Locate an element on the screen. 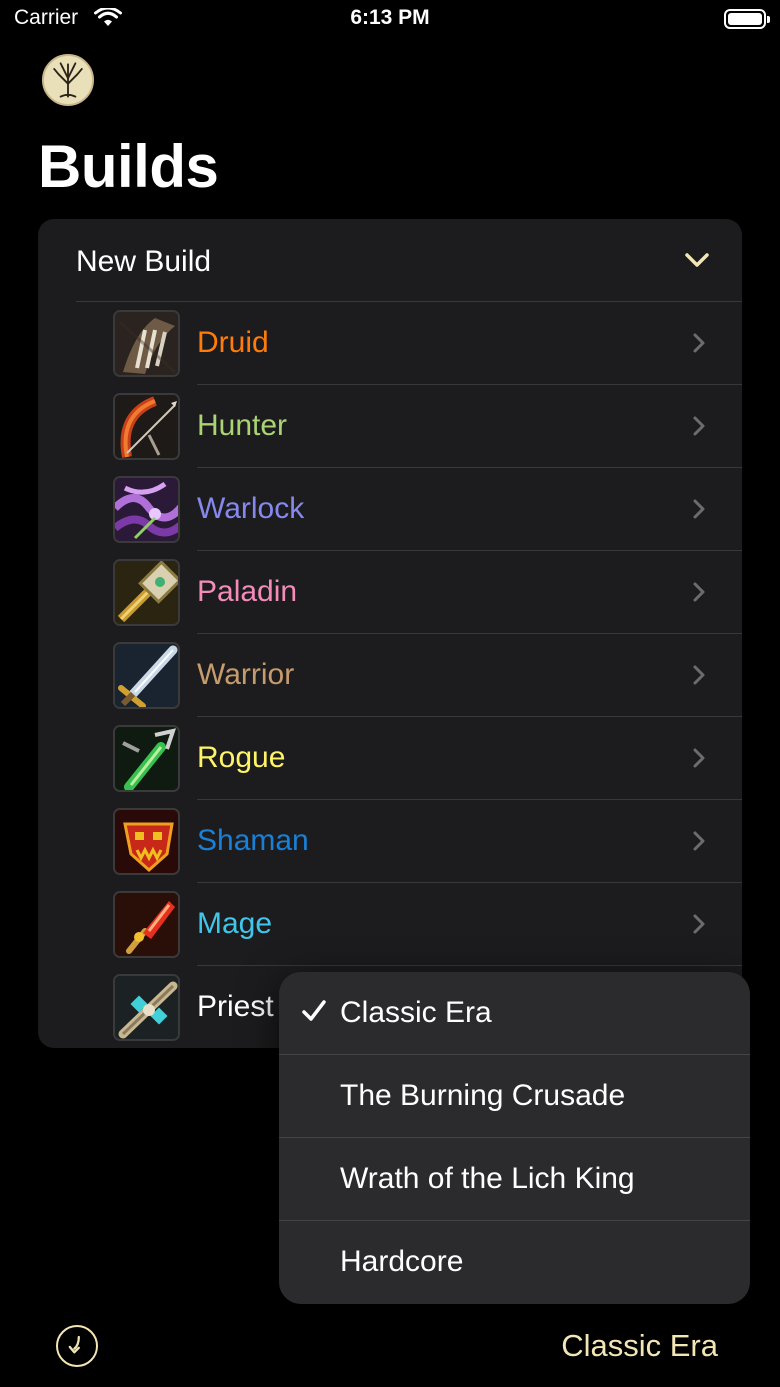 The image size is (780, 1387). warrior-class-icon is located at coordinates (146, 675).